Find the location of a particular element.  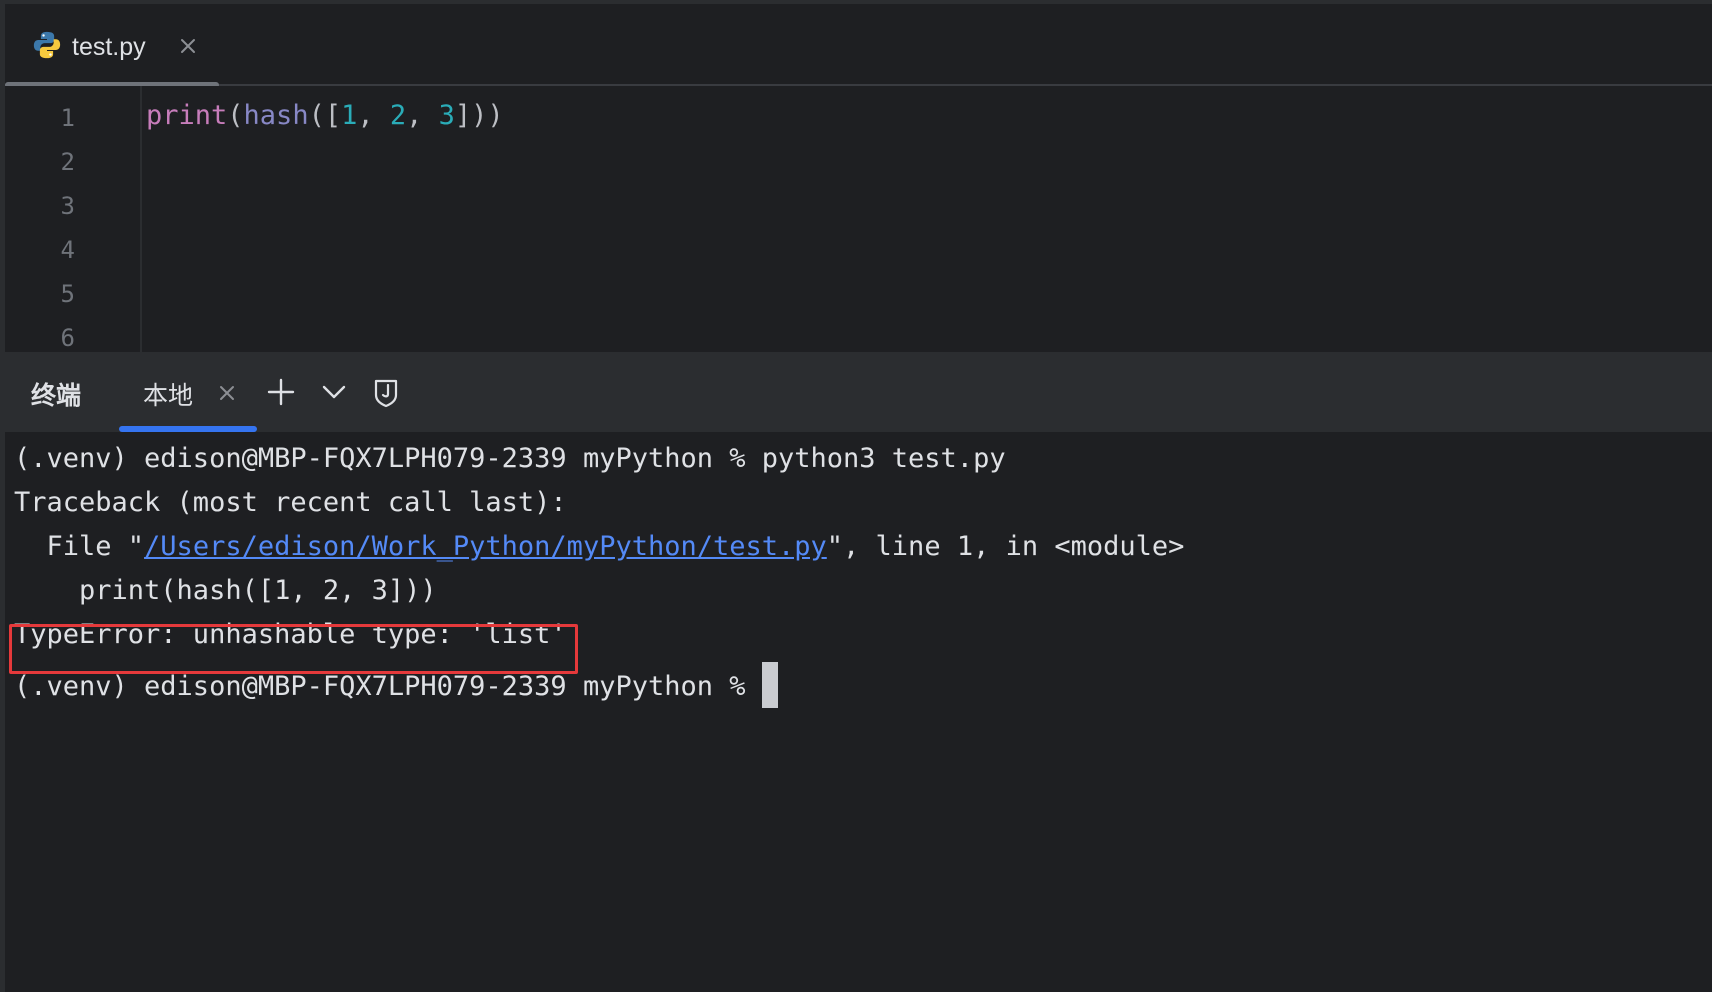

terminal-title: 终端 is located at coordinates (56, 395).